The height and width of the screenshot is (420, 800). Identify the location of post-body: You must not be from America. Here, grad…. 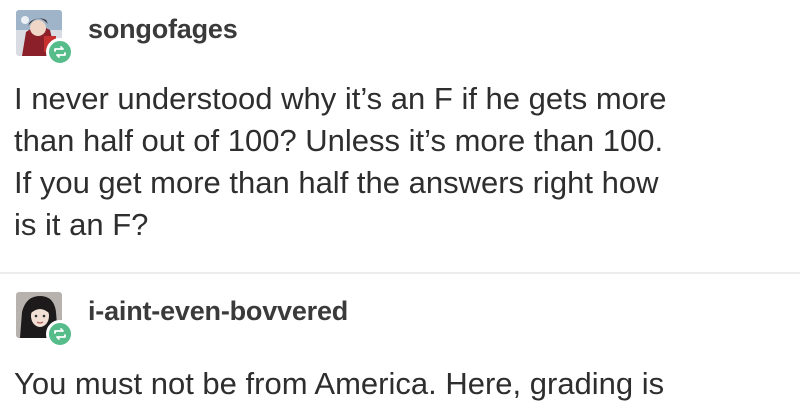
(397, 384).